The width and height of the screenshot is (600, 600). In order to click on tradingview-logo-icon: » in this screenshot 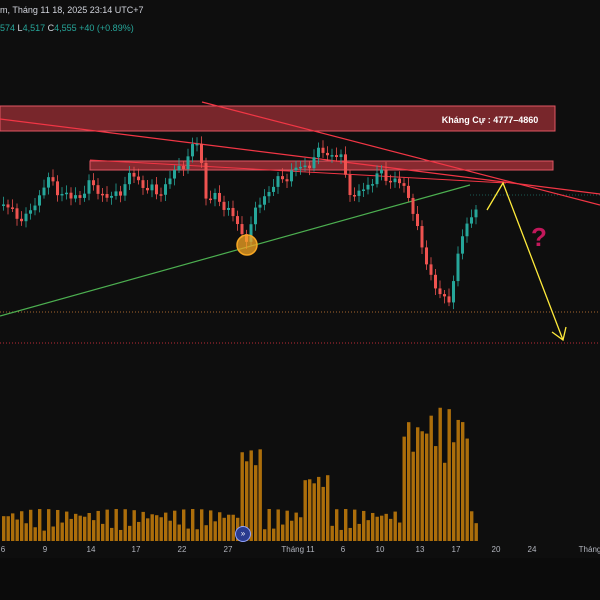, I will do `click(243, 534)`.